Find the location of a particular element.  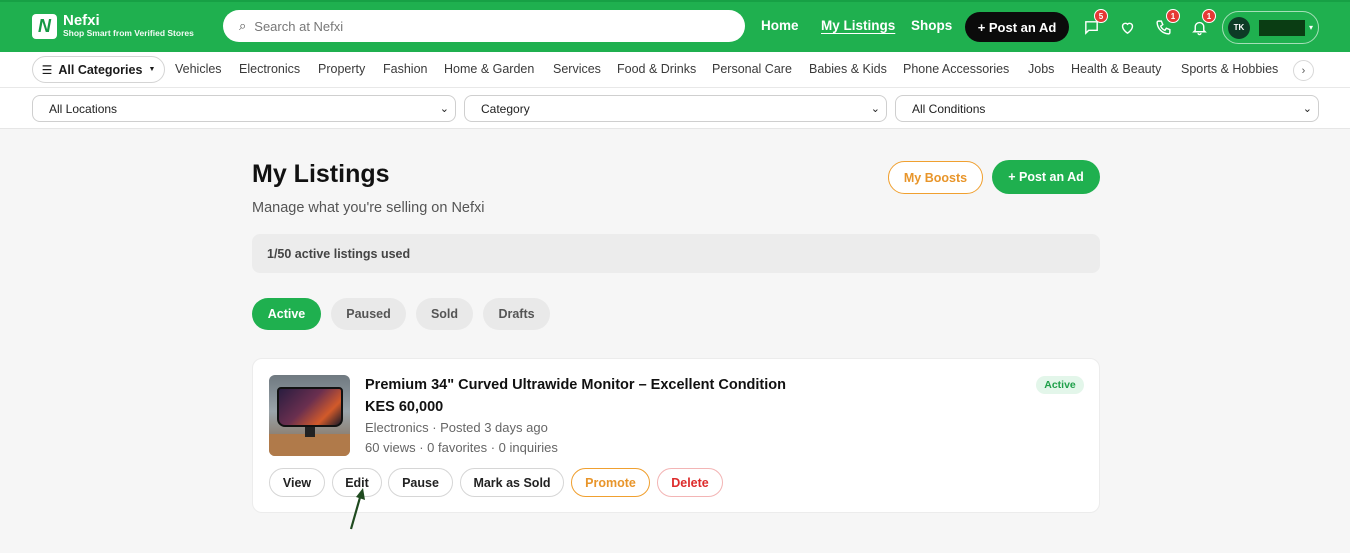

messages-badge: 5 is located at coordinates (1101, 16).